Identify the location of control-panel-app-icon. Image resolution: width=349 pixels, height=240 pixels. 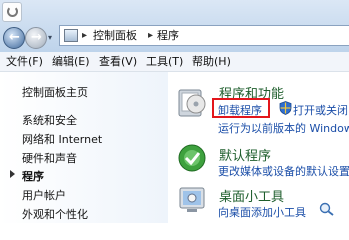
(12, 12).